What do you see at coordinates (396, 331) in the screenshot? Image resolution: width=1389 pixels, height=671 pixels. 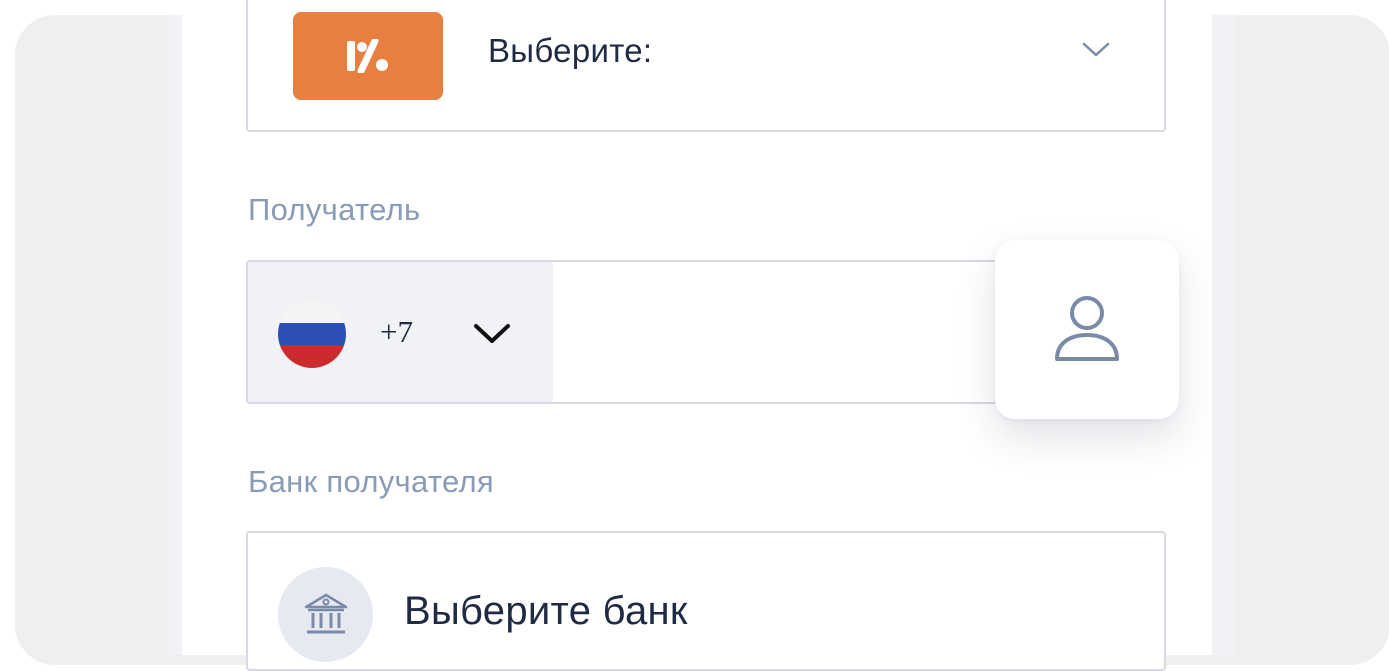 I see `country-code: +7` at bounding box center [396, 331].